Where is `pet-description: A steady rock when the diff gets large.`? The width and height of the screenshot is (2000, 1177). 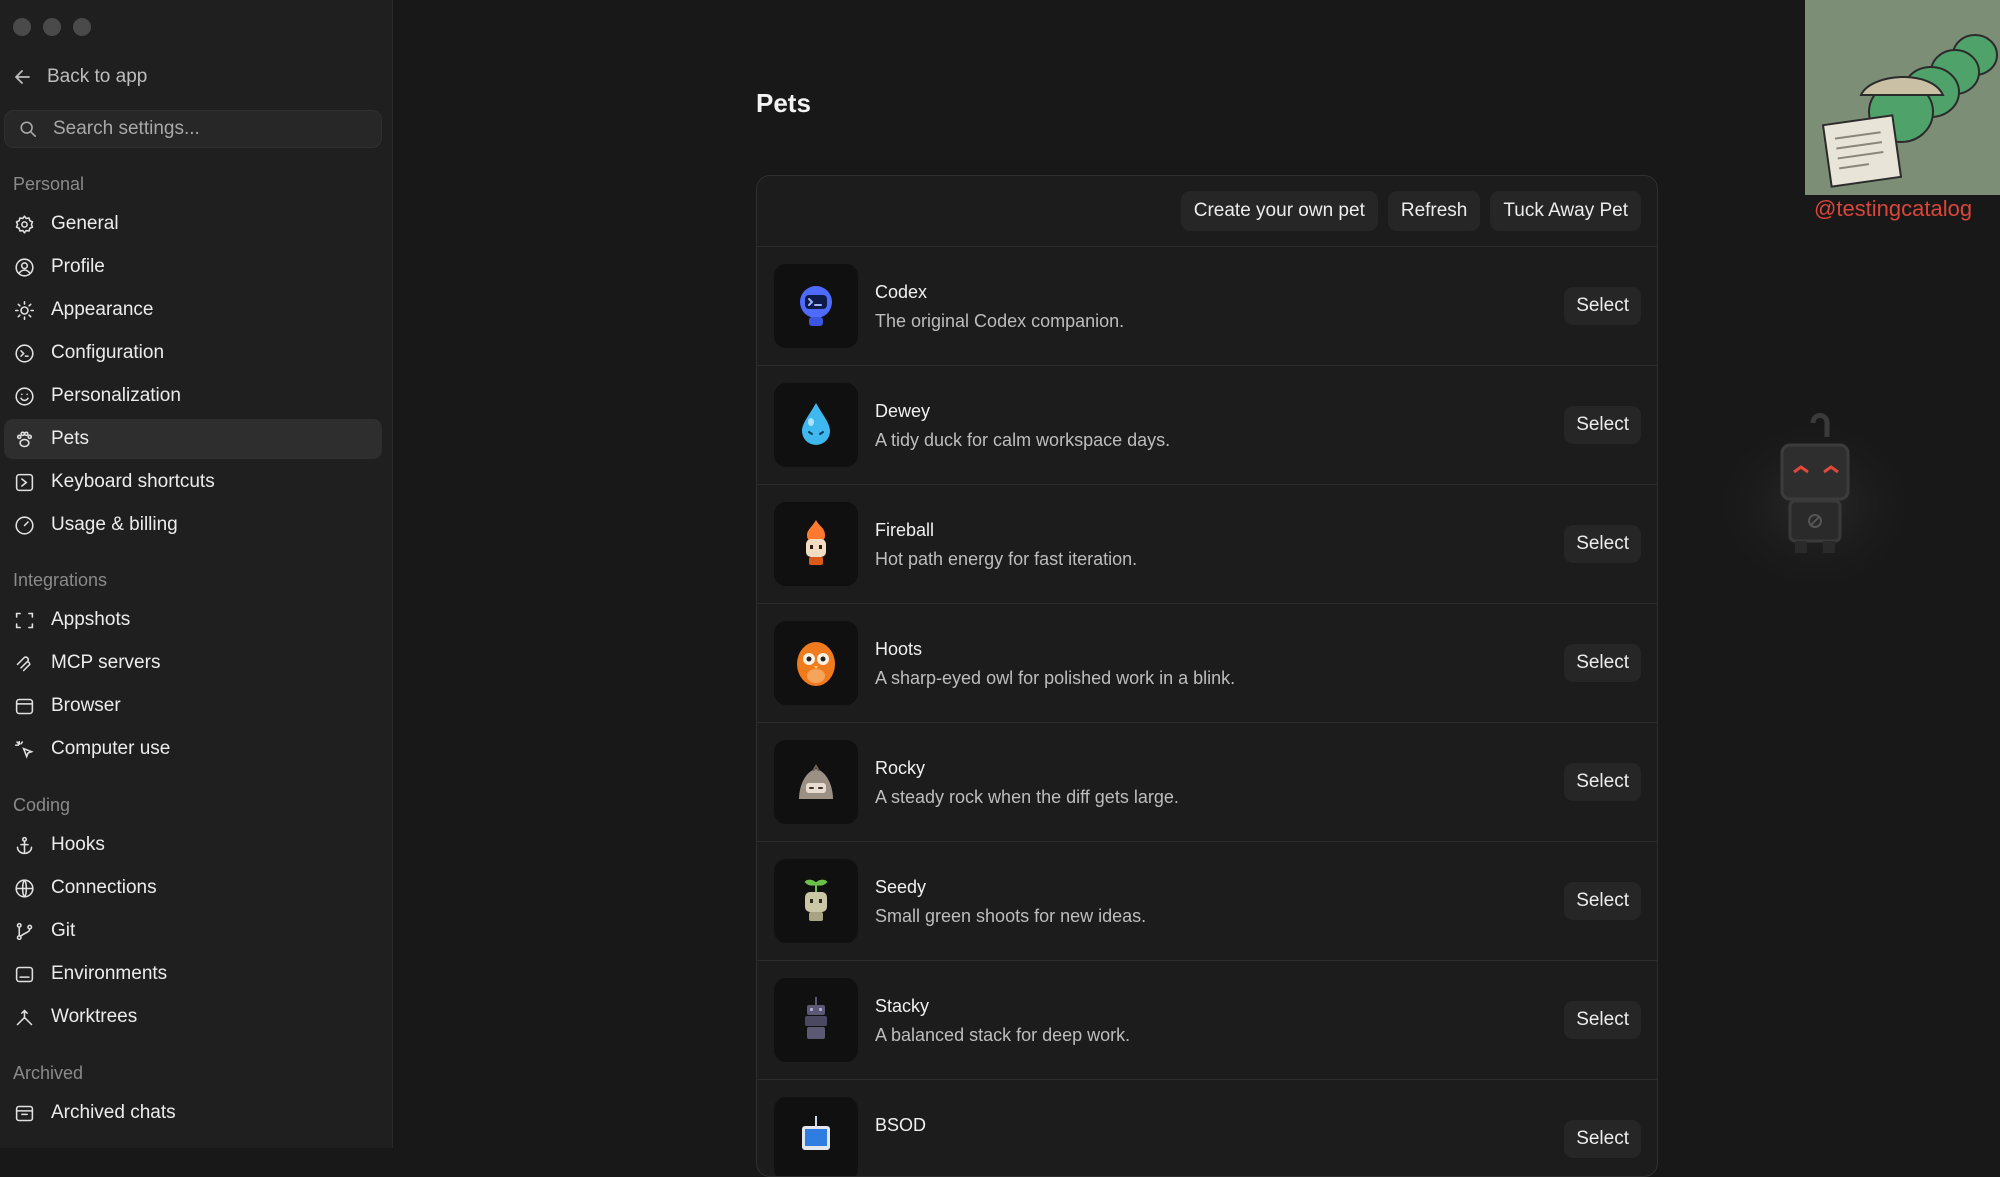
pet-description: A steady rock when the diff gets large. is located at coordinates (1027, 797).